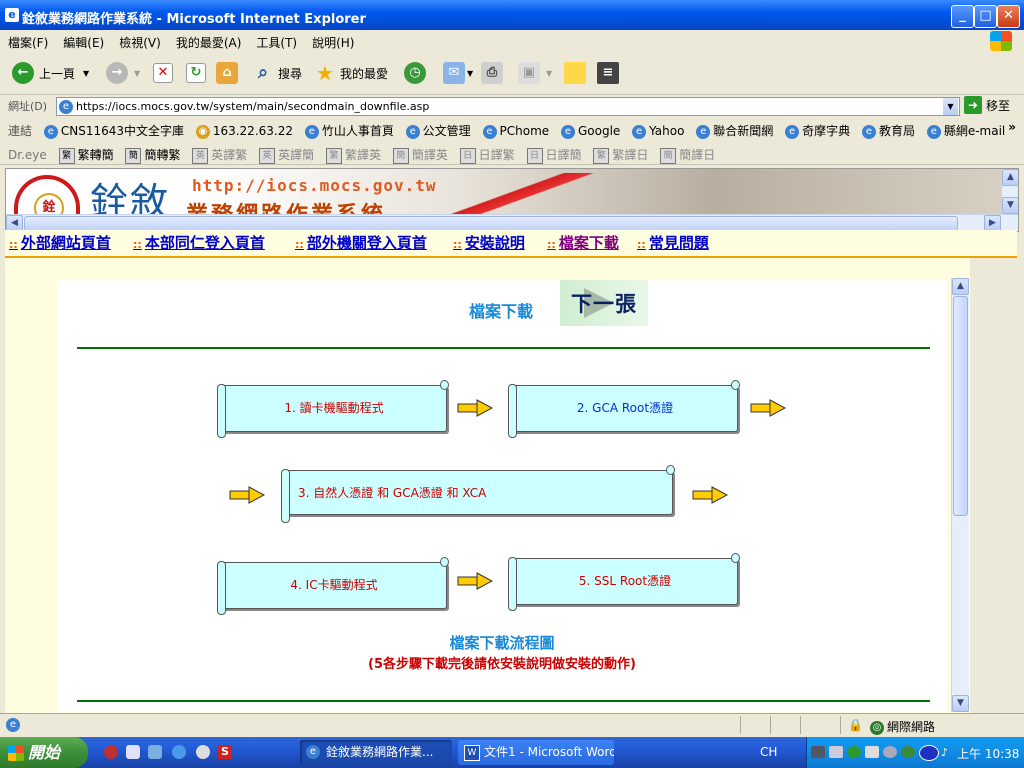  Describe the element at coordinates (123, 73) in the screenshot. I see `forward-button: → ▼` at that location.